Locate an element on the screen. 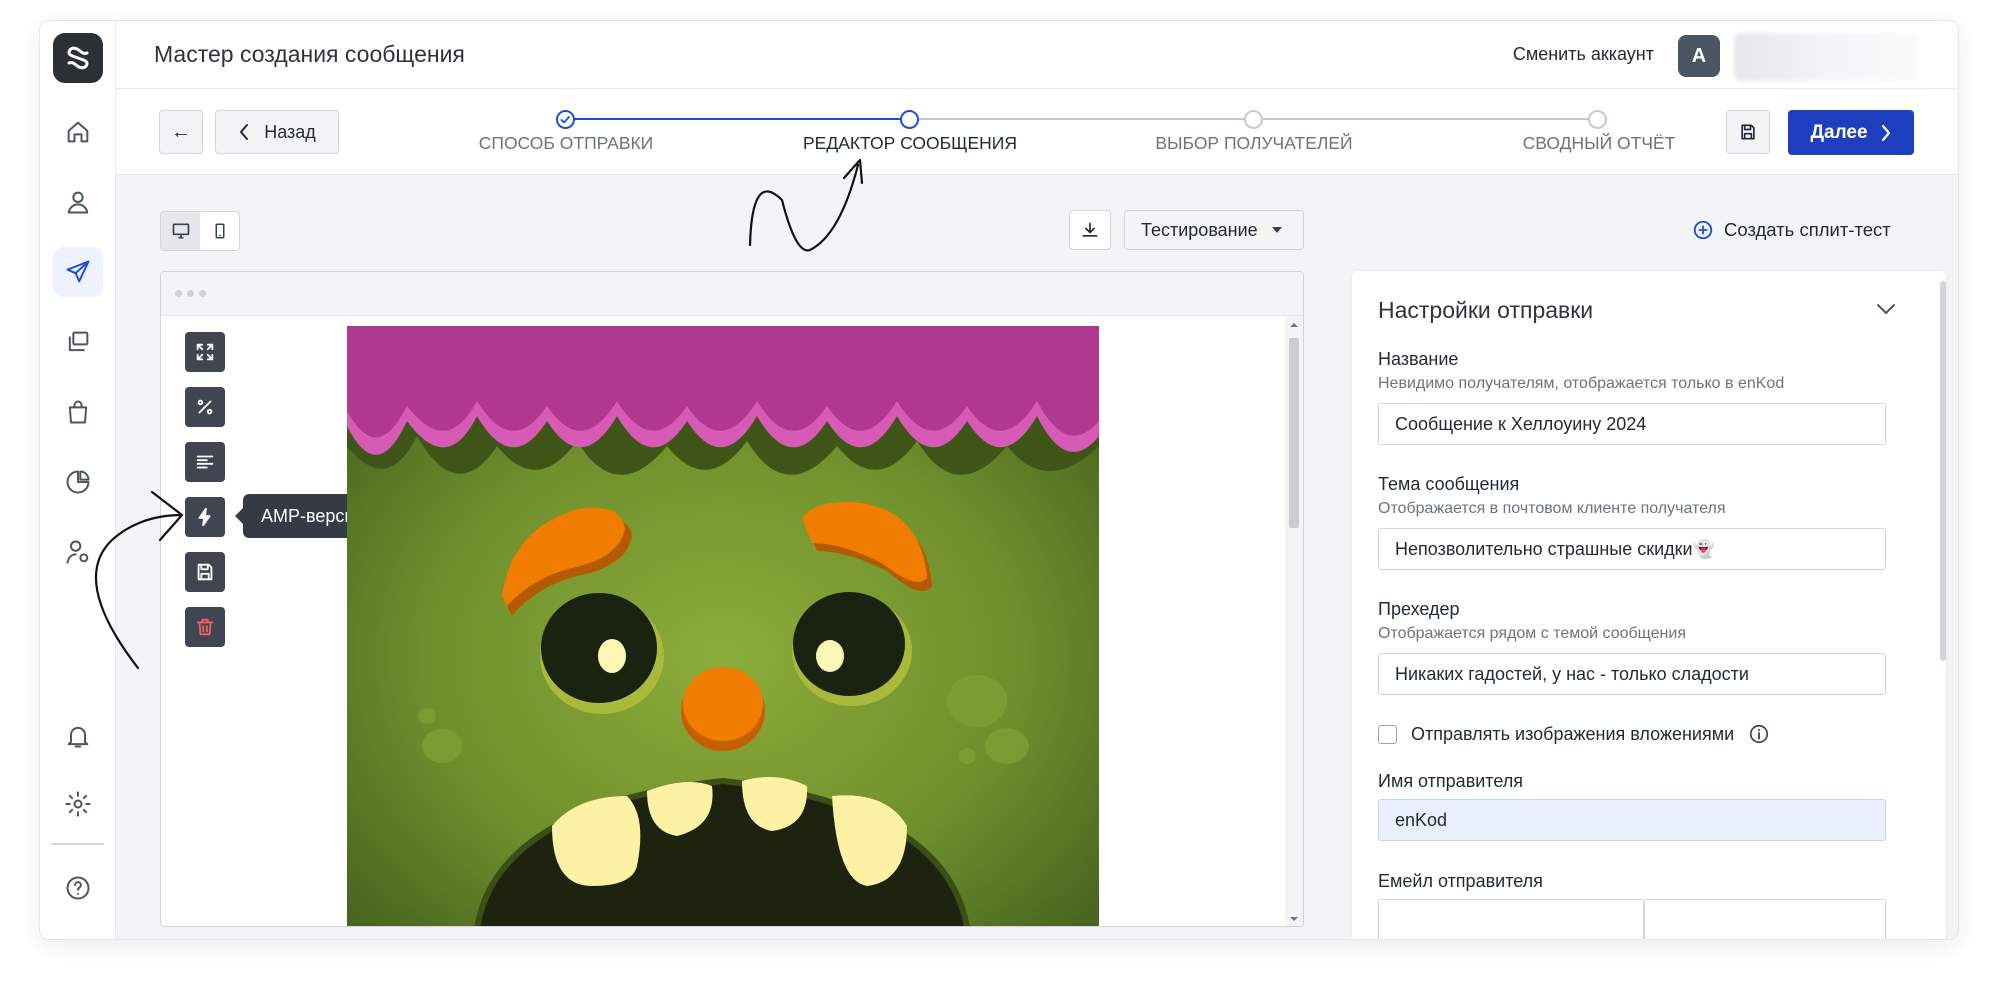 The height and width of the screenshot is (1000, 1999). download-icon is located at coordinates (1090, 229).